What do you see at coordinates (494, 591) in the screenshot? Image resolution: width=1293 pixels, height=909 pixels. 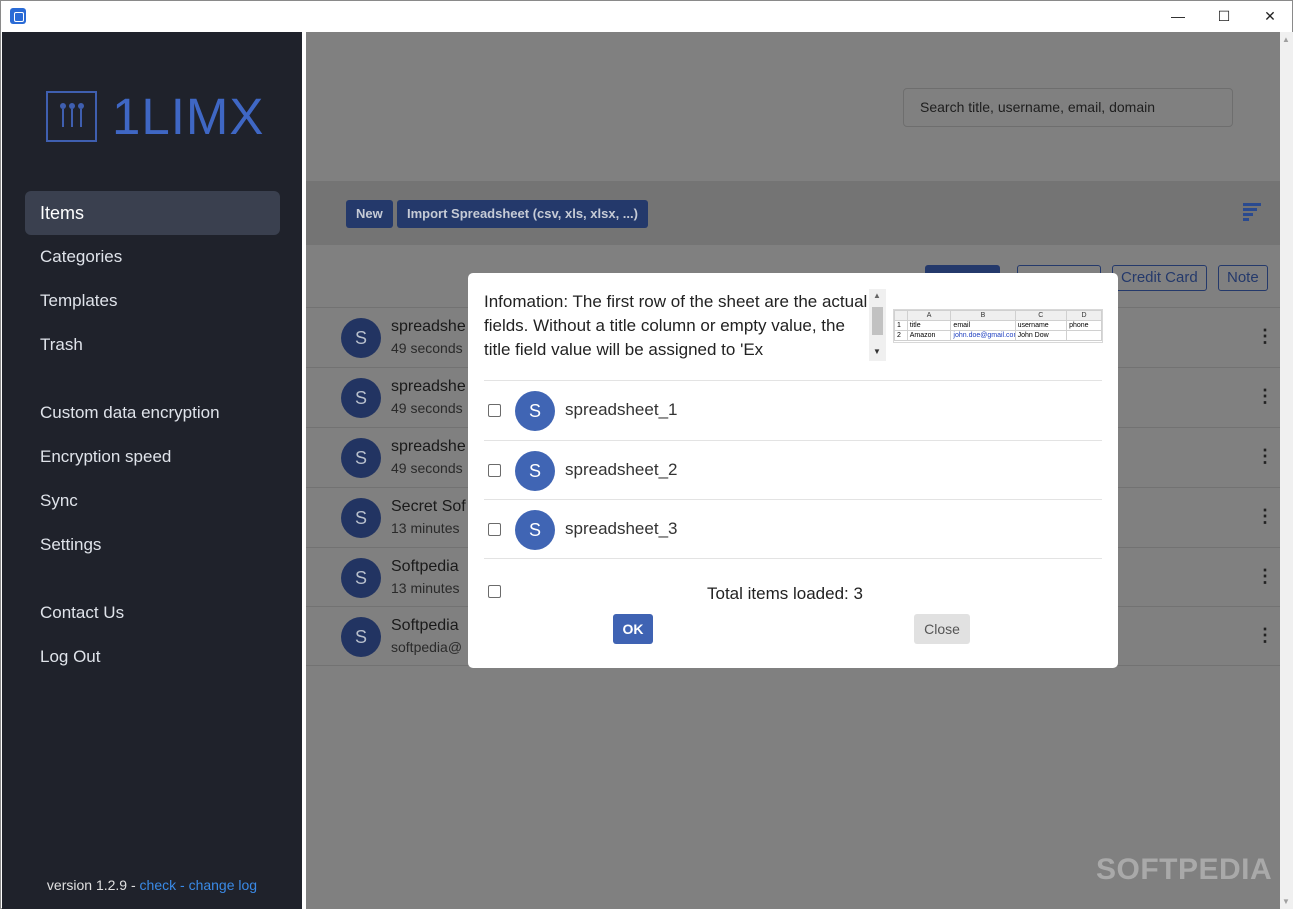 I see `select-all-checkbox` at bounding box center [494, 591].